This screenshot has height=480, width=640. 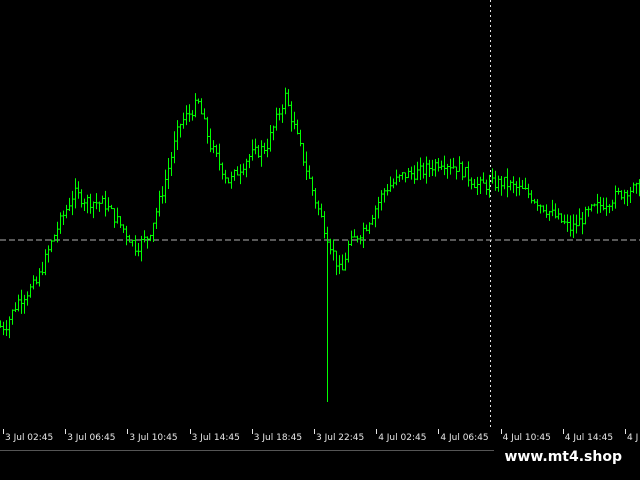 What do you see at coordinates (567, 457) in the screenshot?
I see `watermark-text: www.mt4.shop` at bounding box center [567, 457].